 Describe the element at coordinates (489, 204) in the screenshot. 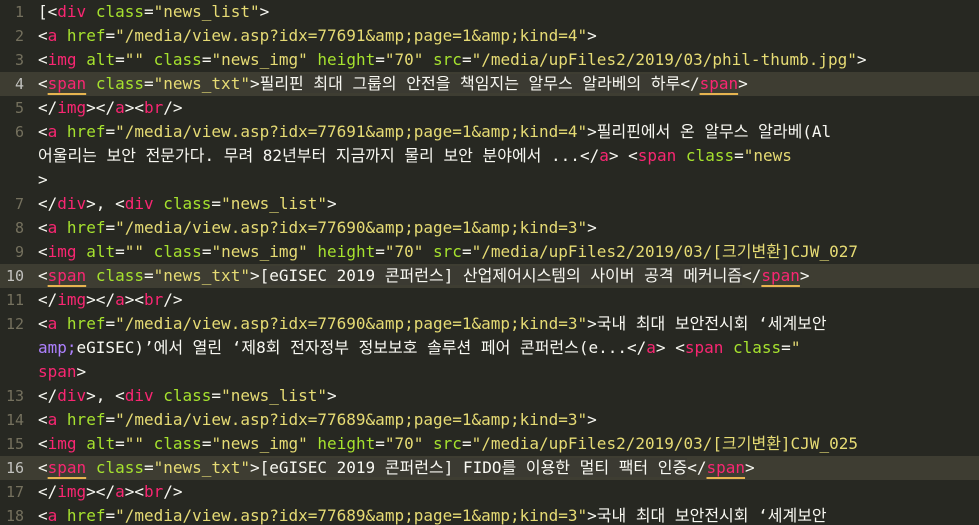

I see `code-line: 7 </div>, <div class="news_list">` at that location.